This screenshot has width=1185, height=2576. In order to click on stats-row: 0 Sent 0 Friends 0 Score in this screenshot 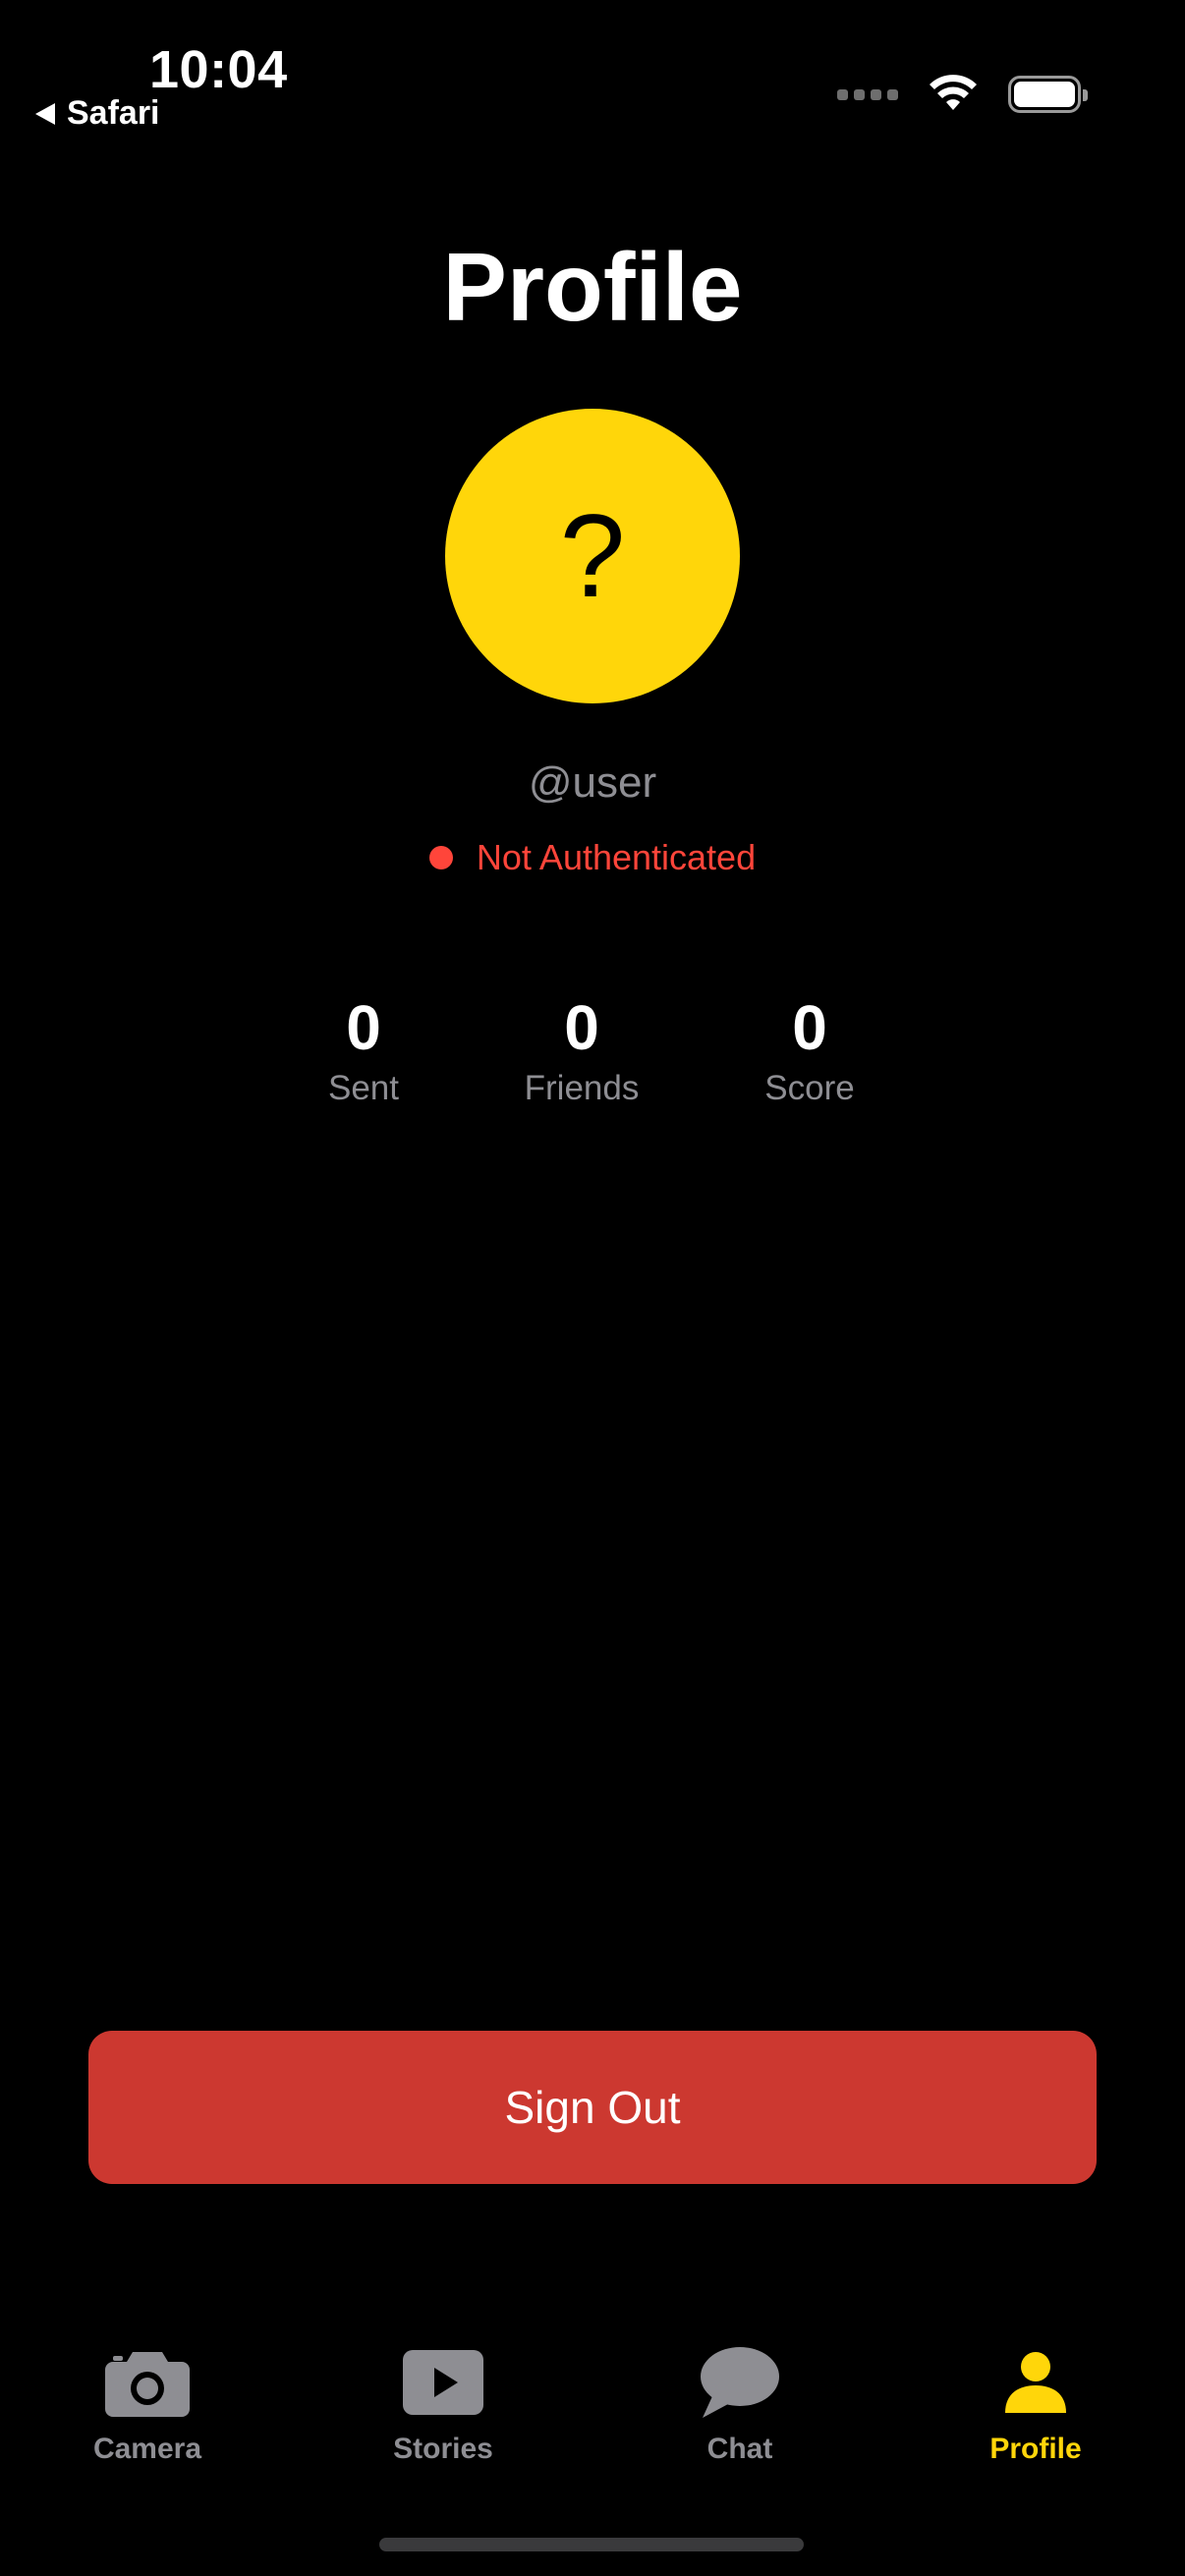, I will do `click(592, 1057)`.